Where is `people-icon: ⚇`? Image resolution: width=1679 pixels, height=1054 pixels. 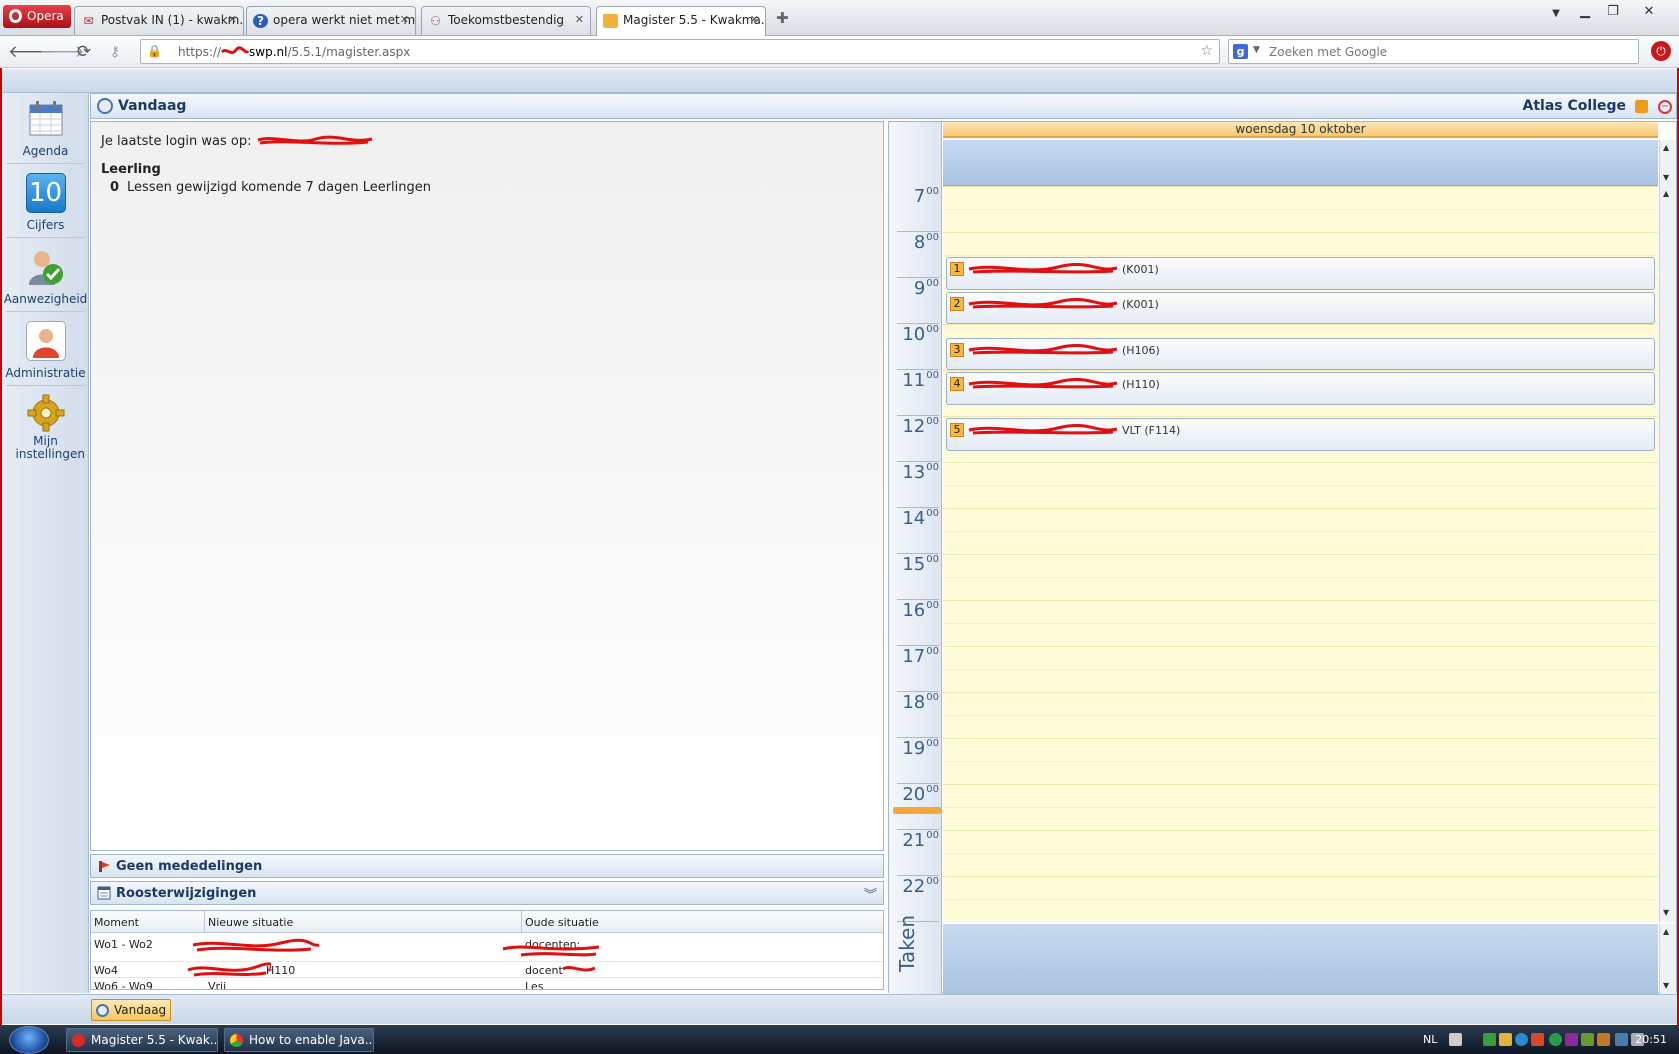
people-icon: ⚇ is located at coordinates (435, 21).